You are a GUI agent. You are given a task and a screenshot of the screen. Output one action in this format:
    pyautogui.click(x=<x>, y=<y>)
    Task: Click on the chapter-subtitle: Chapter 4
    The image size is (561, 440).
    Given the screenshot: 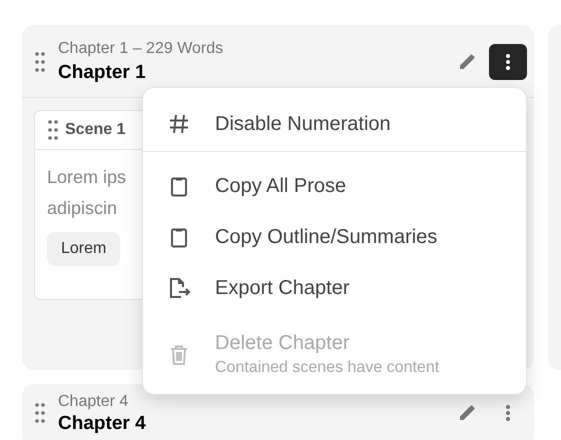 What is the action you would take?
    pyautogui.click(x=94, y=402)
    